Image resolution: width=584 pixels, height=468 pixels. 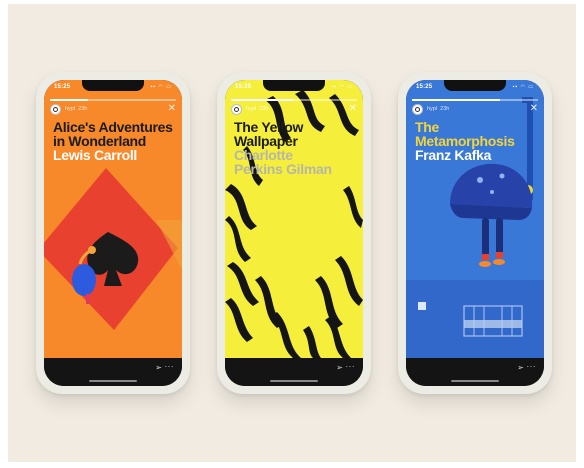 I want to click on book-author-line2: Perkins Gilman, so click(x=283, y=169).